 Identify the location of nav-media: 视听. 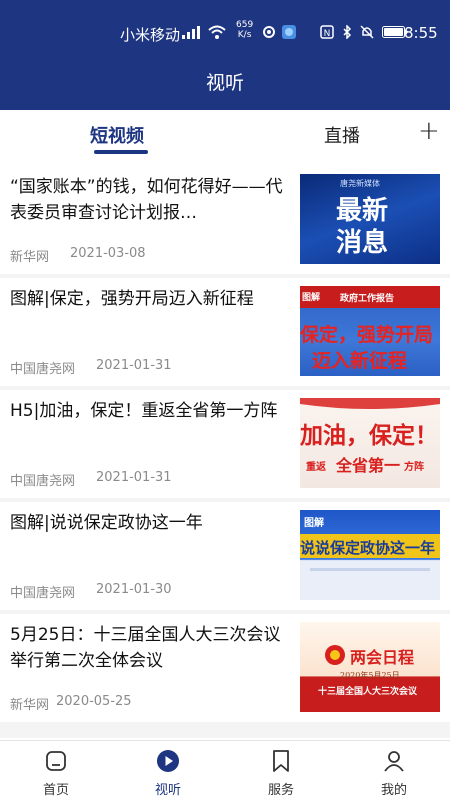
(168, 770).